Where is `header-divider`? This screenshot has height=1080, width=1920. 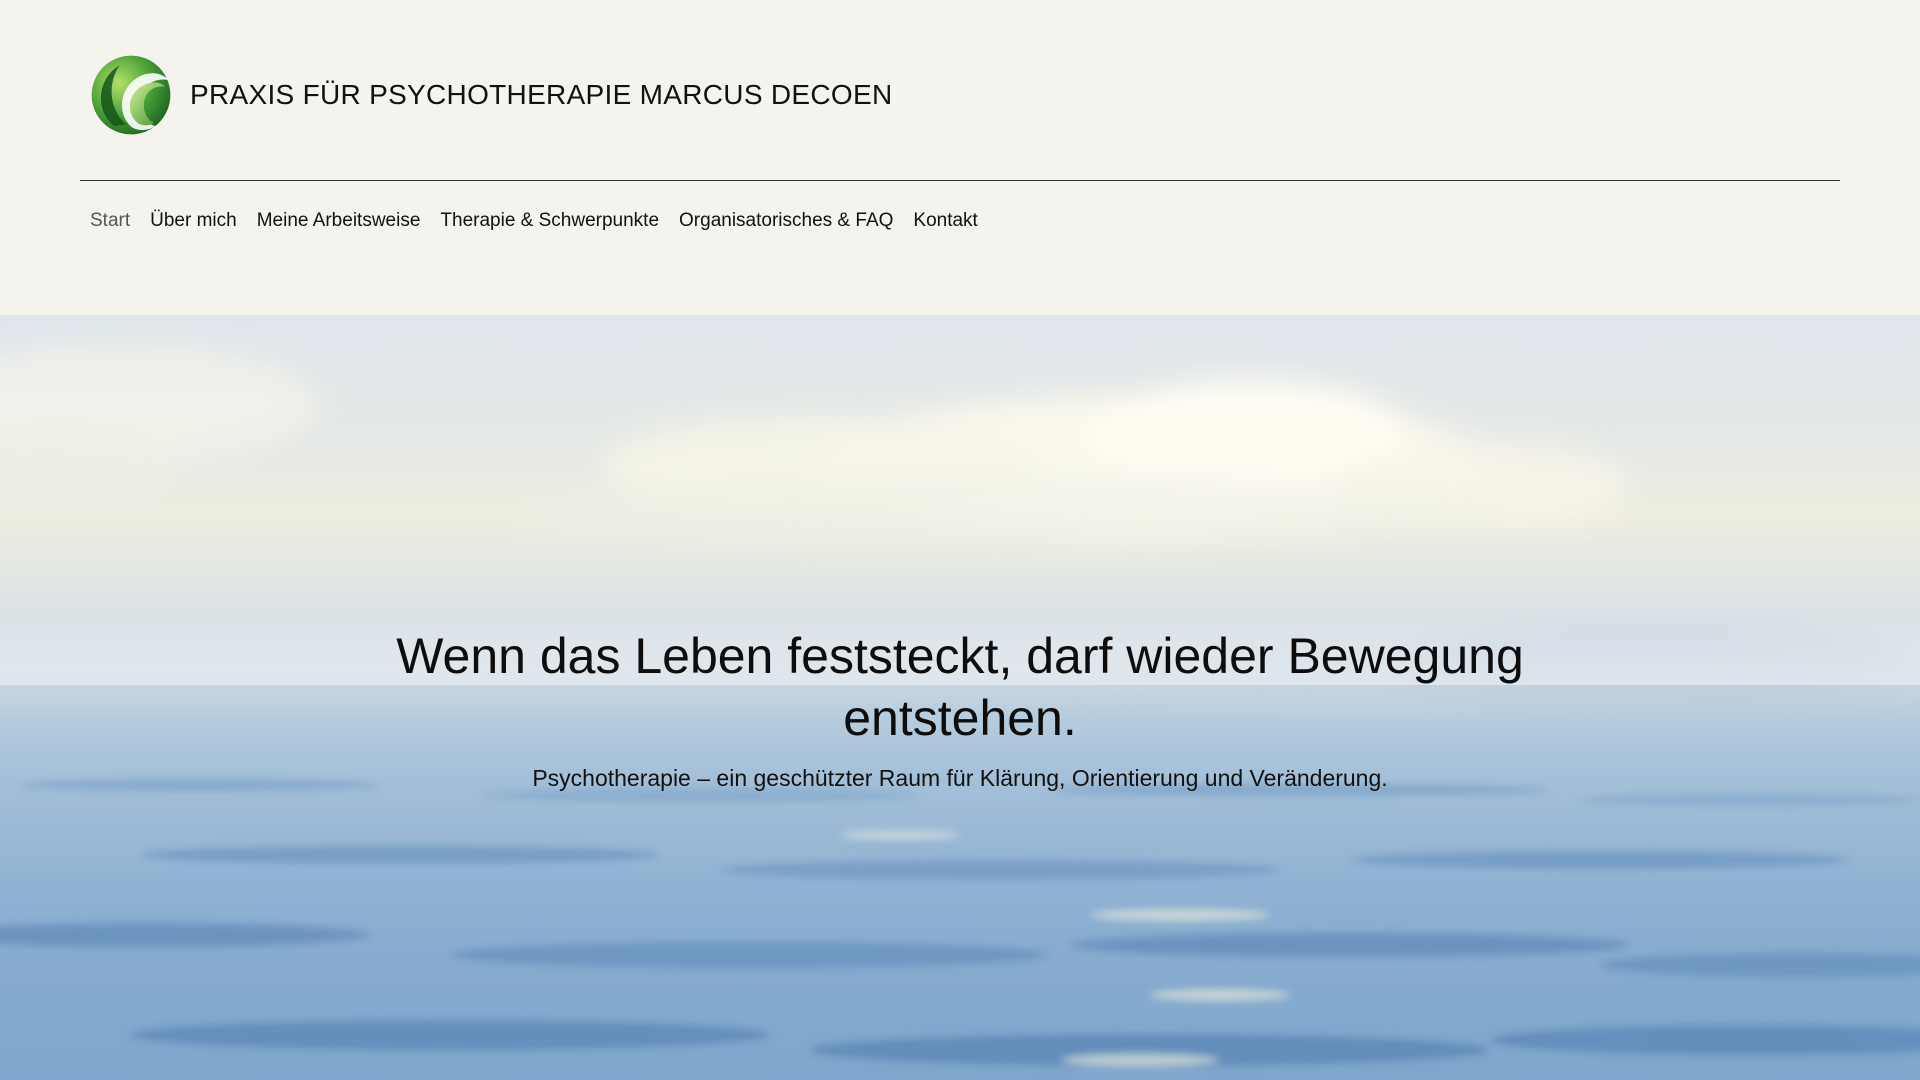 header-divider is located at coordinates (960, 180).